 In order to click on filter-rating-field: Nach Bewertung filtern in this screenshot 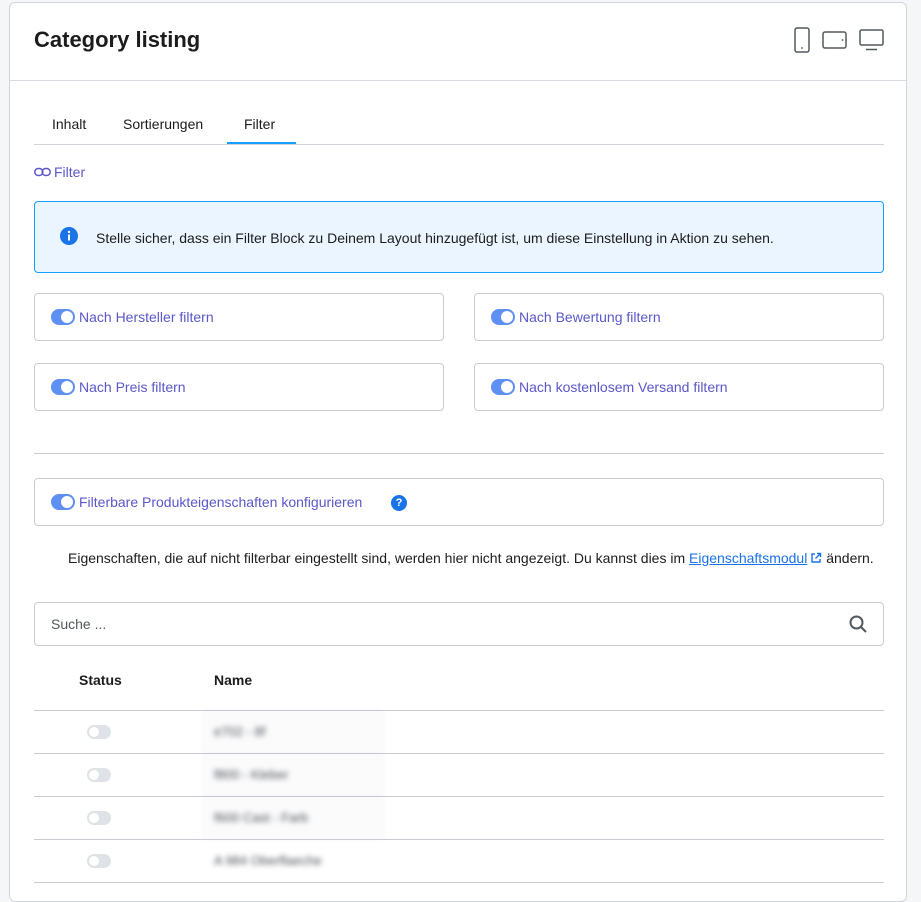, I will do `click(679, 317)`.